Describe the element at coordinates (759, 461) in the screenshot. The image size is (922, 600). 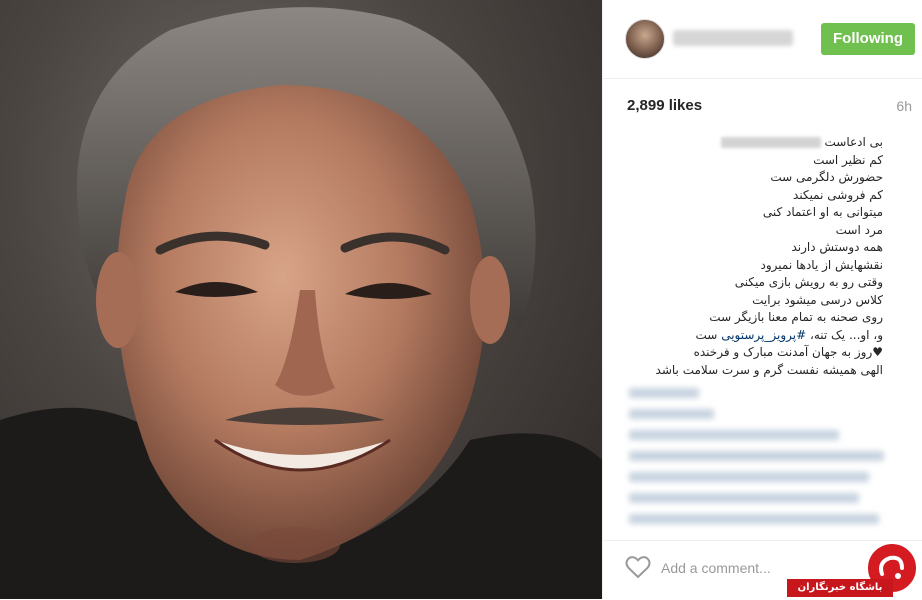
I see `blurred-hashtags` at that location.